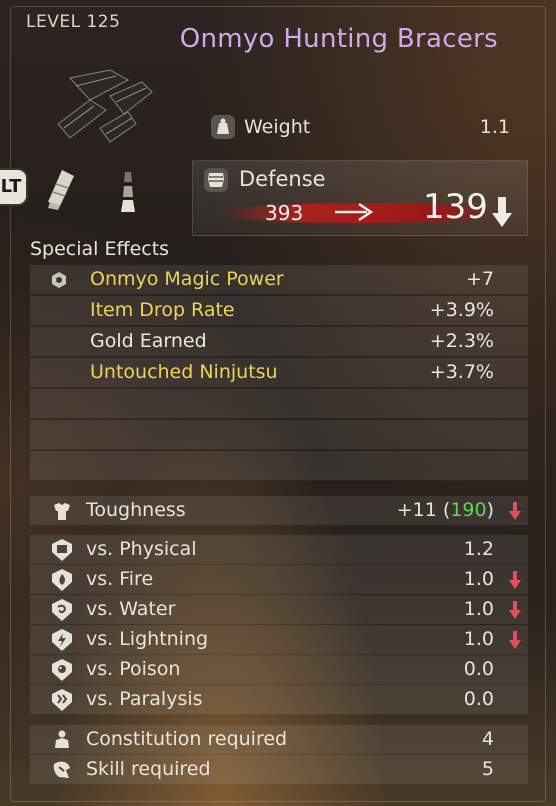 The height and width of the screenshot is (806, 556). I want to click on water-resistance-icon, so click(62, 610).